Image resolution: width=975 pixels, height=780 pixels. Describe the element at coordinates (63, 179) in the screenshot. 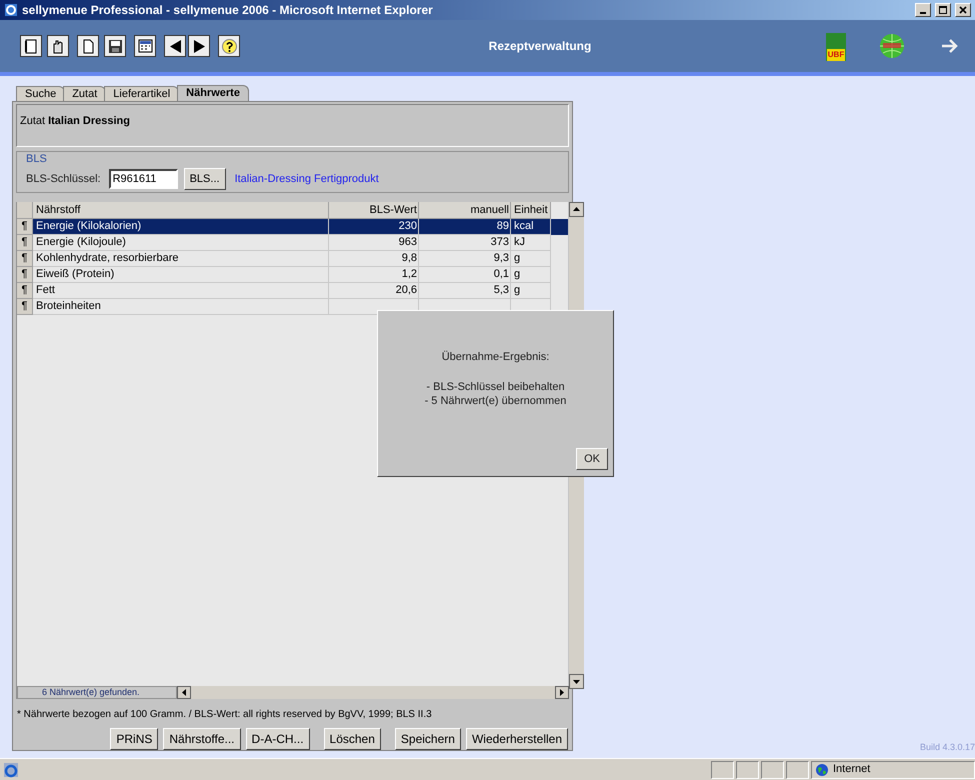

I see `field-label: BLS-Schlüssel:` at that location.